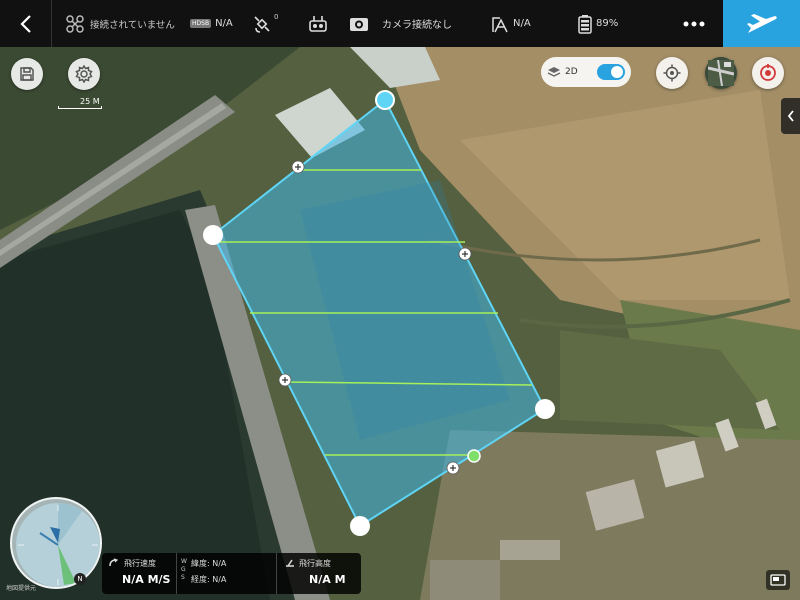  I want to click on signal-value: N/A, so click(224, 23).